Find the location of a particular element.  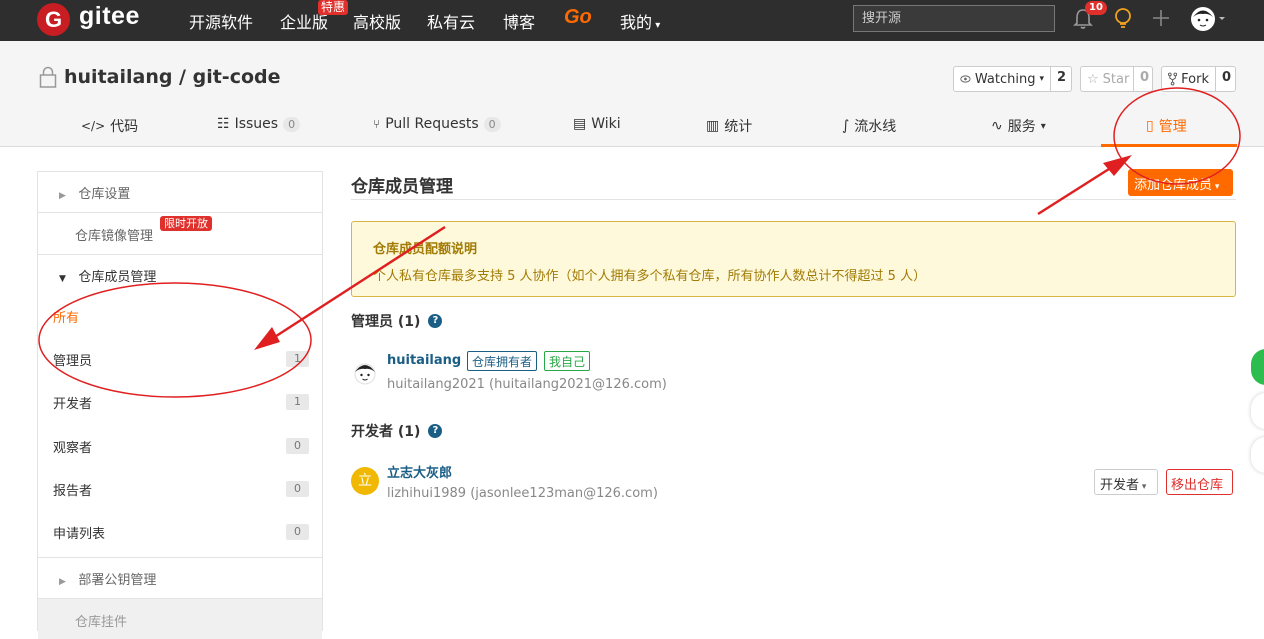

member-name-dev: 立志大灰郎 is located at coordinates (419, 471).